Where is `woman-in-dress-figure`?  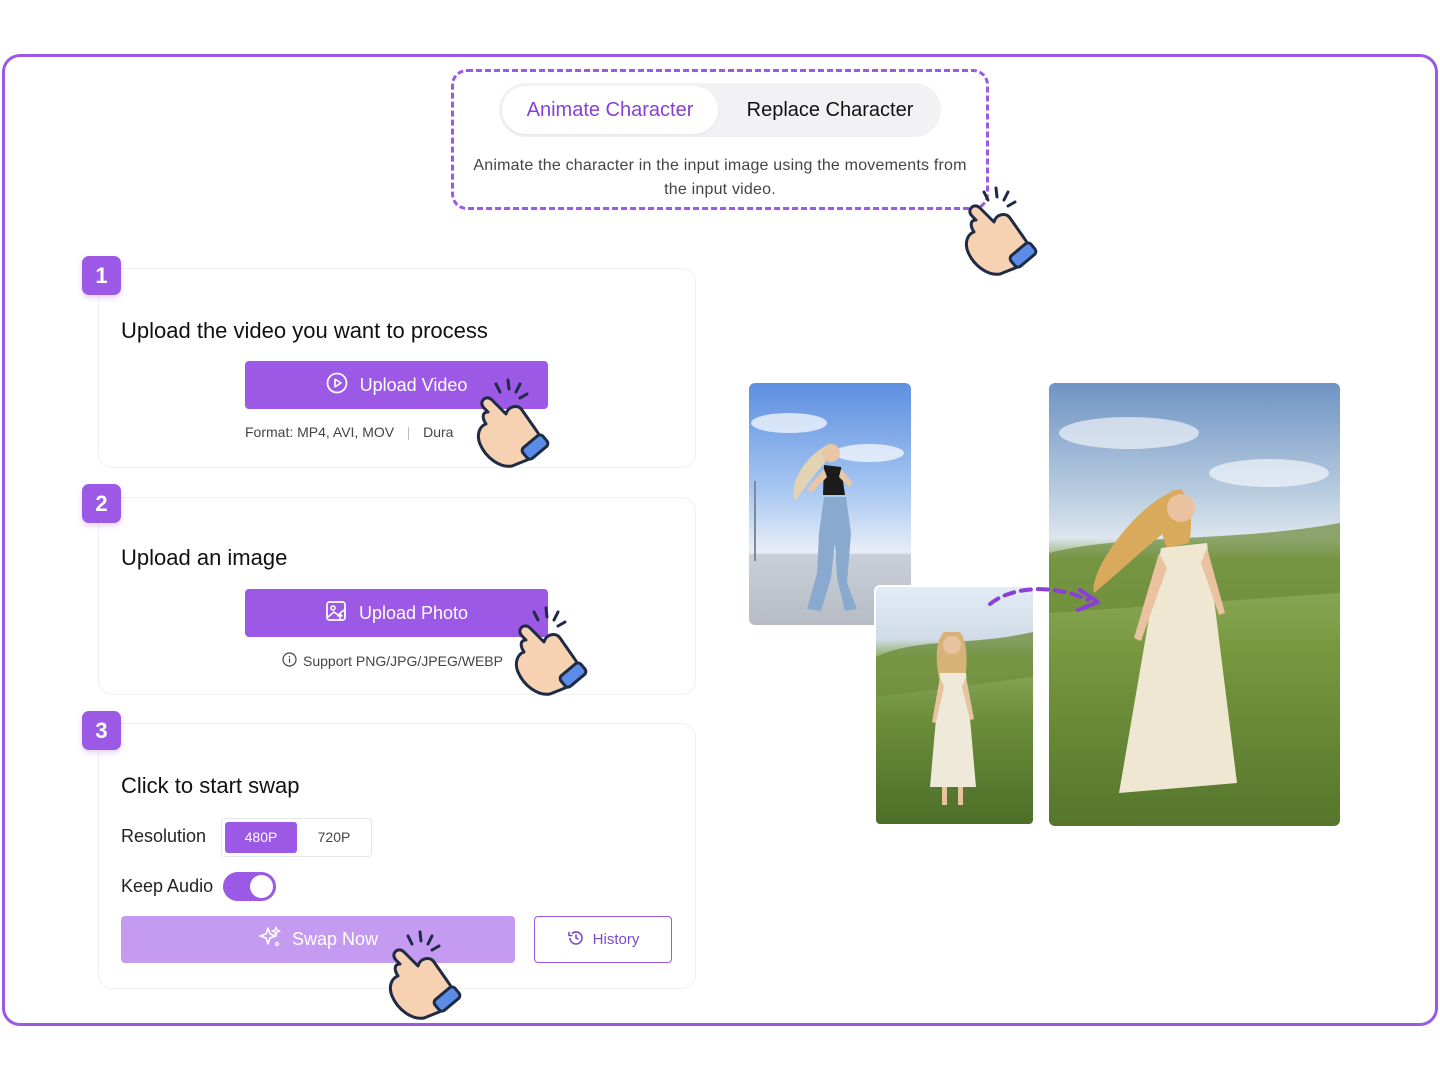 woman-in-dress-figure is located at coordinates (954, 718).